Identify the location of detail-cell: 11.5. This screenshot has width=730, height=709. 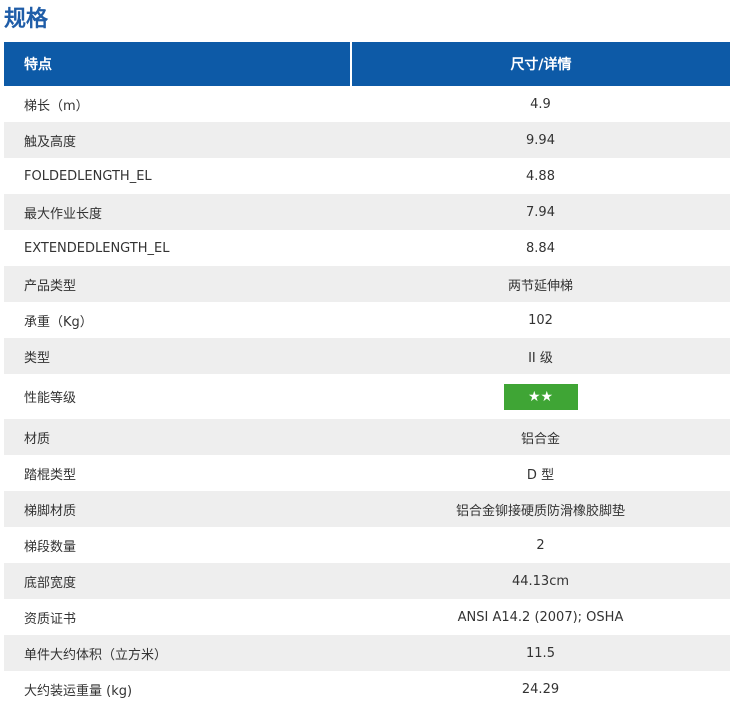
(540, 653).